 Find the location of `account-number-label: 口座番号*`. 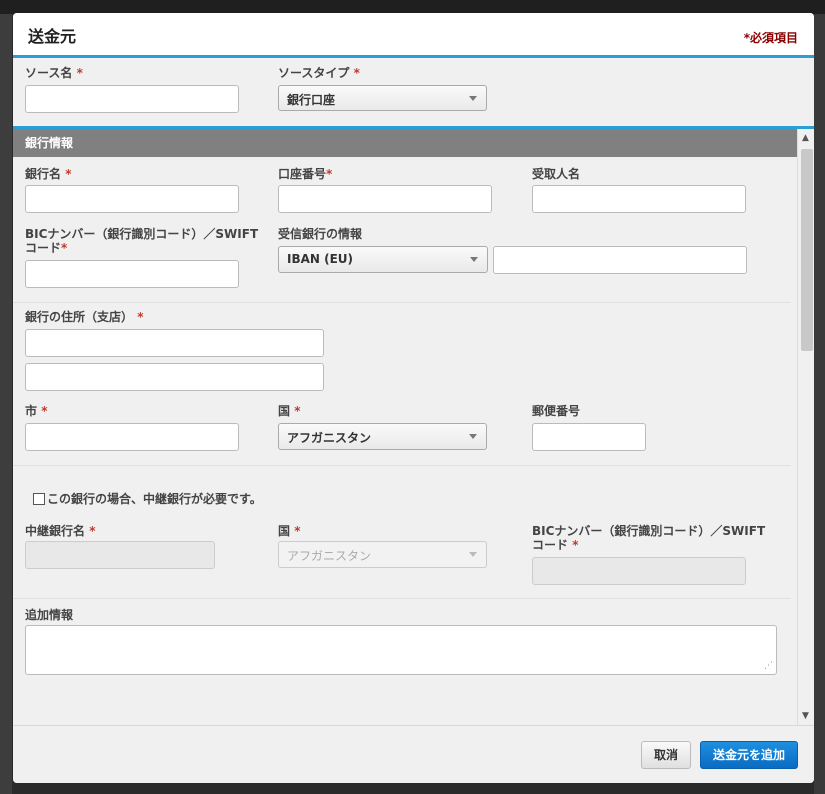

account-number-label: 口座番号* is located at coordinates (305, 174).